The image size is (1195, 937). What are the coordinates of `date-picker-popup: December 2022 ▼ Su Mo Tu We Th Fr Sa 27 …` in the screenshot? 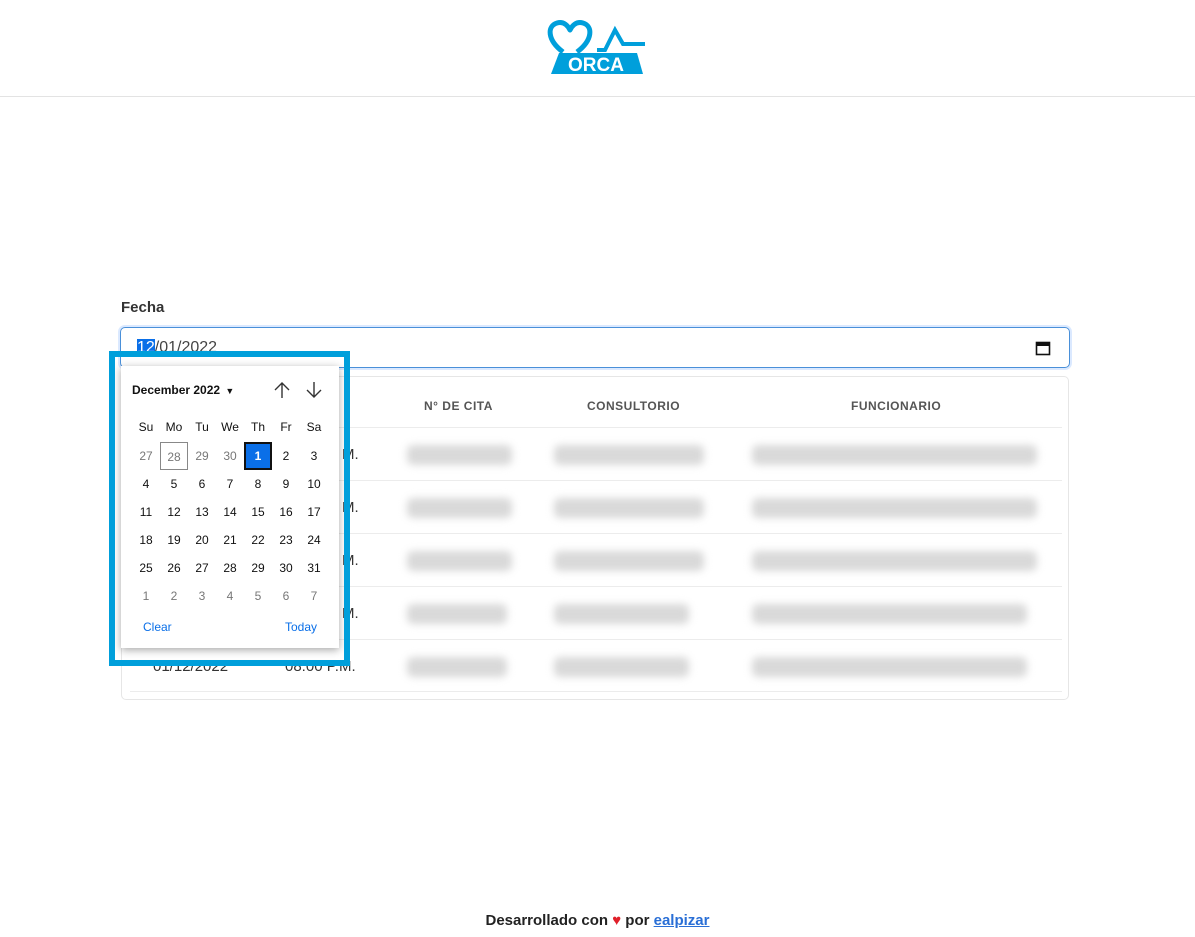 It's located at (230, 507).